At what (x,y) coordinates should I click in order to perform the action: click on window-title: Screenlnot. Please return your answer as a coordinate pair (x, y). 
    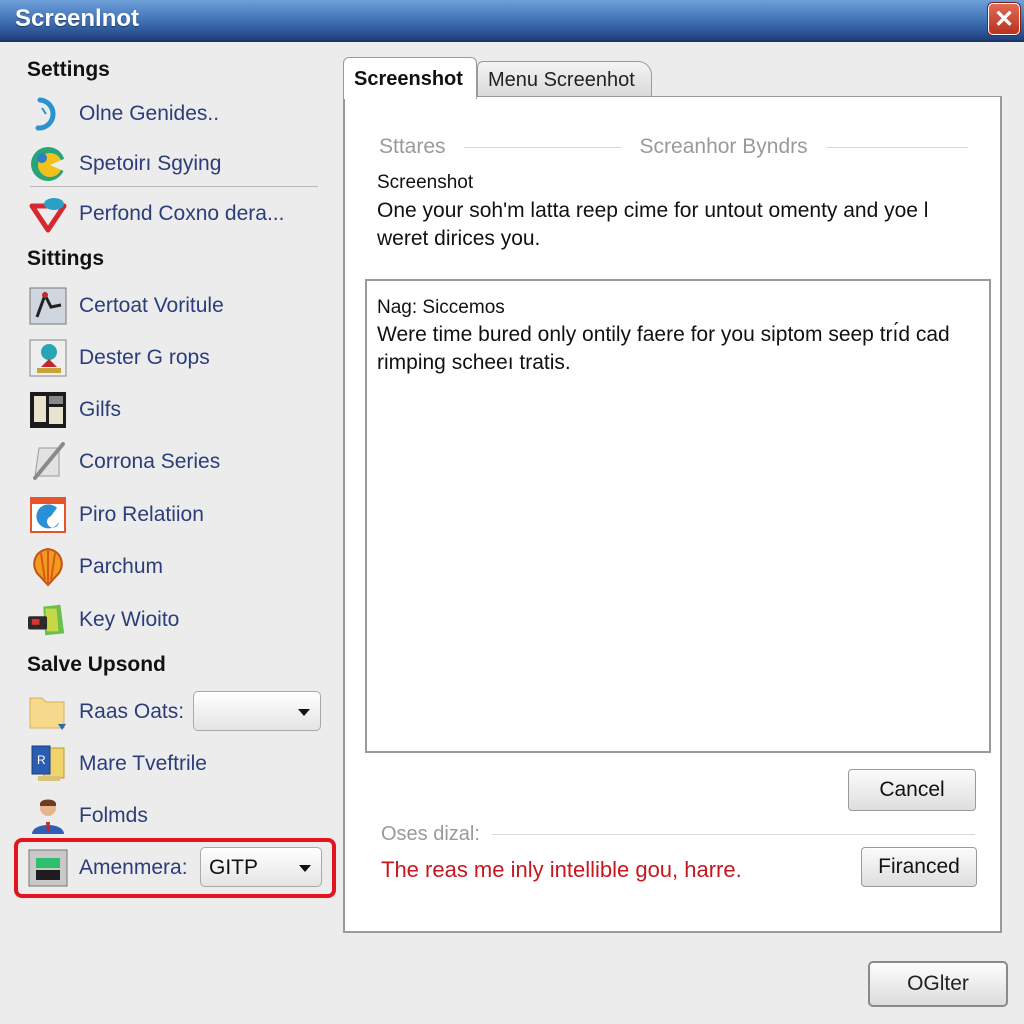
    Looking at the image, I should click on (77, 18).